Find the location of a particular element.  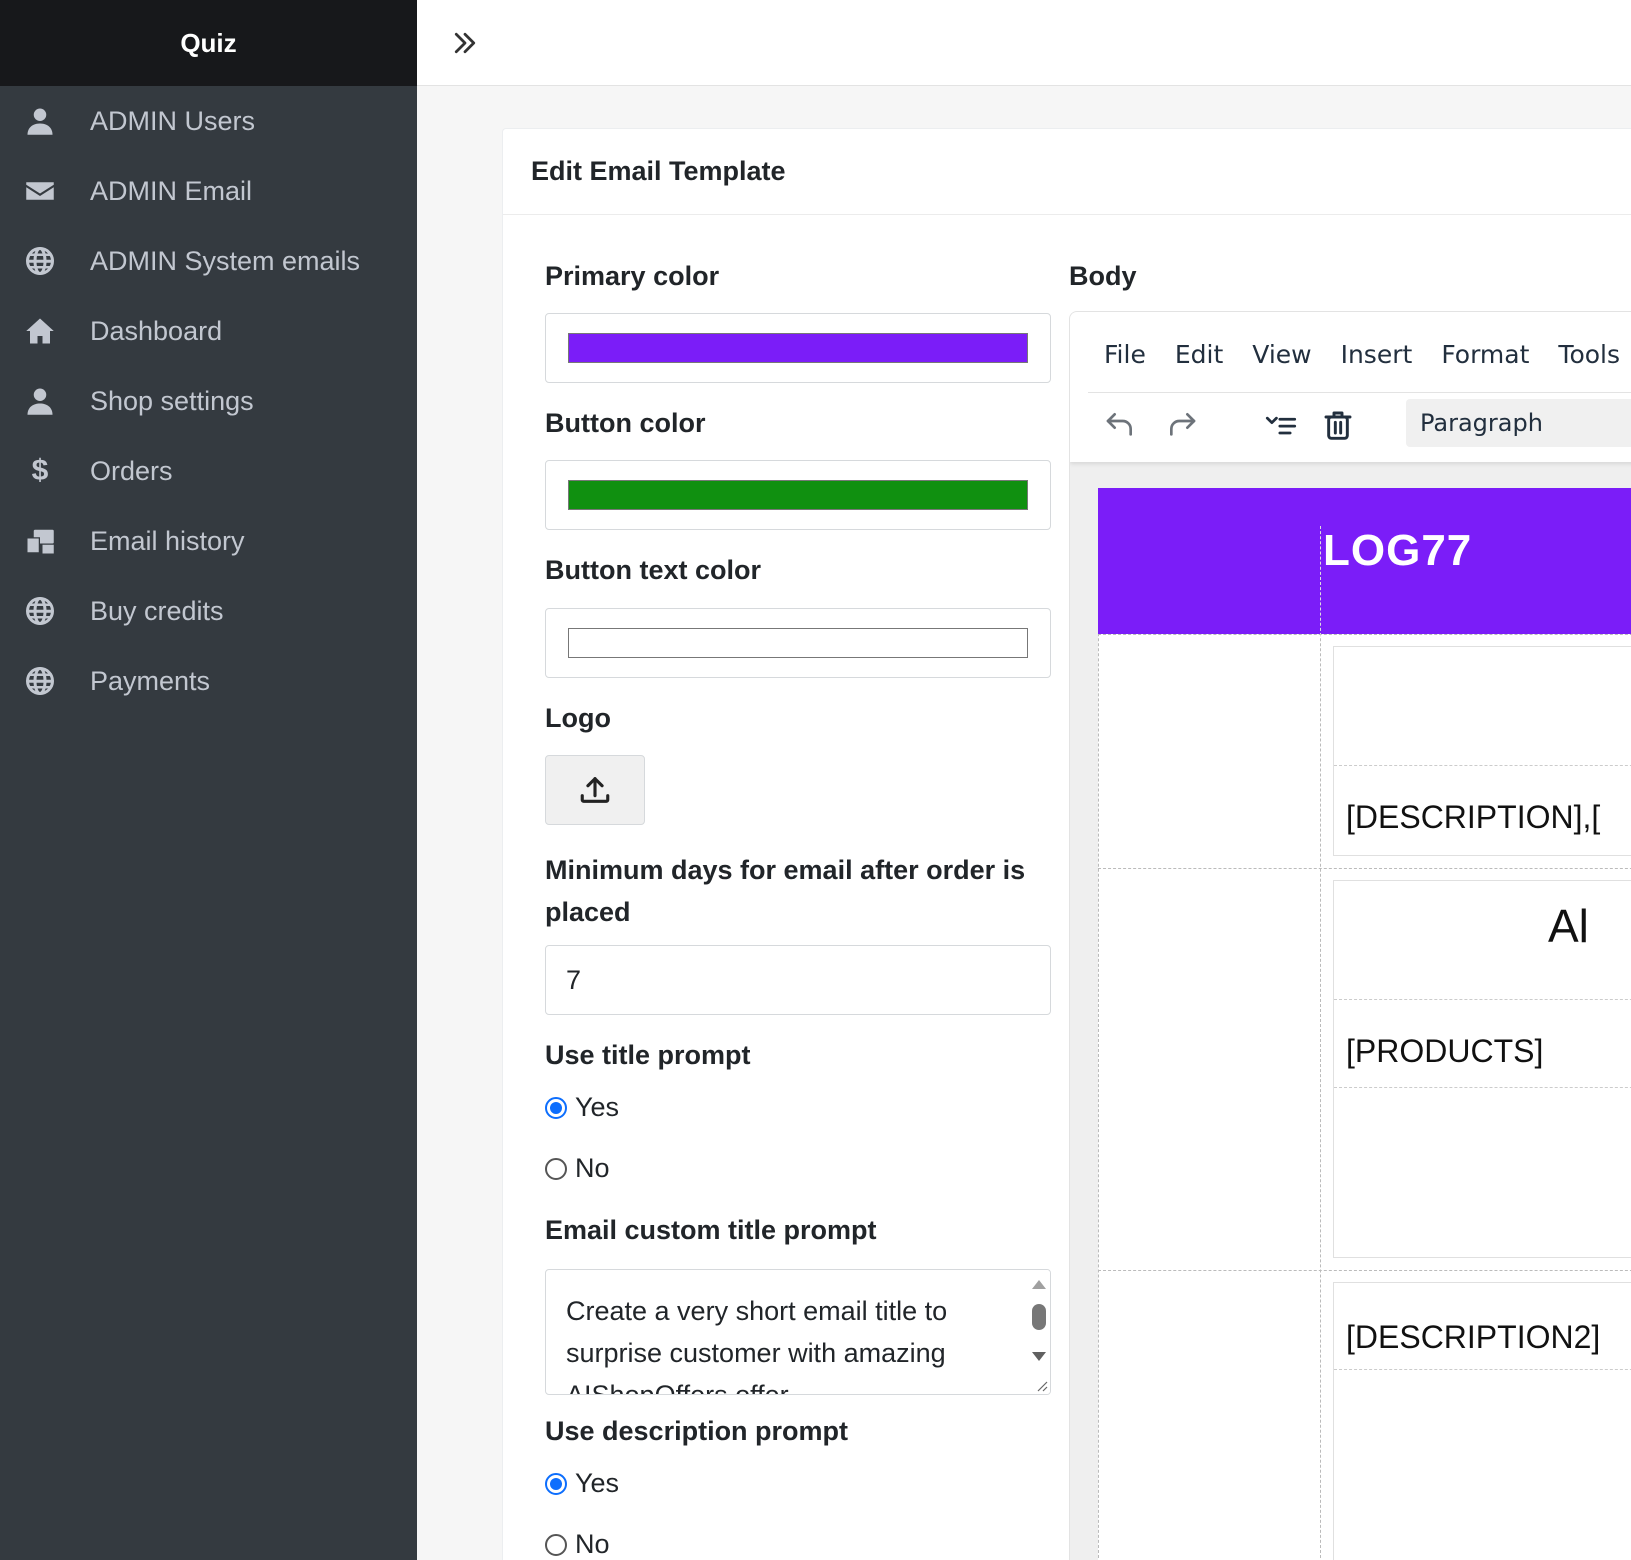

sidebar-item-label: Buy credits is located at coordinates (157, 610).